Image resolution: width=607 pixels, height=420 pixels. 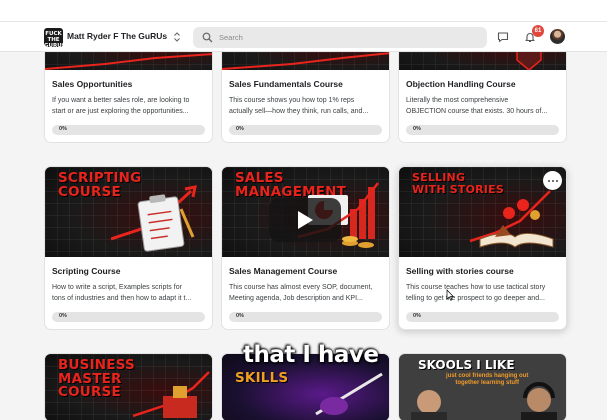 What do you see at coordinates (177, 37) in the screenshot?
I see `chevron-up-down-icon` at bounding box center [177, 37].